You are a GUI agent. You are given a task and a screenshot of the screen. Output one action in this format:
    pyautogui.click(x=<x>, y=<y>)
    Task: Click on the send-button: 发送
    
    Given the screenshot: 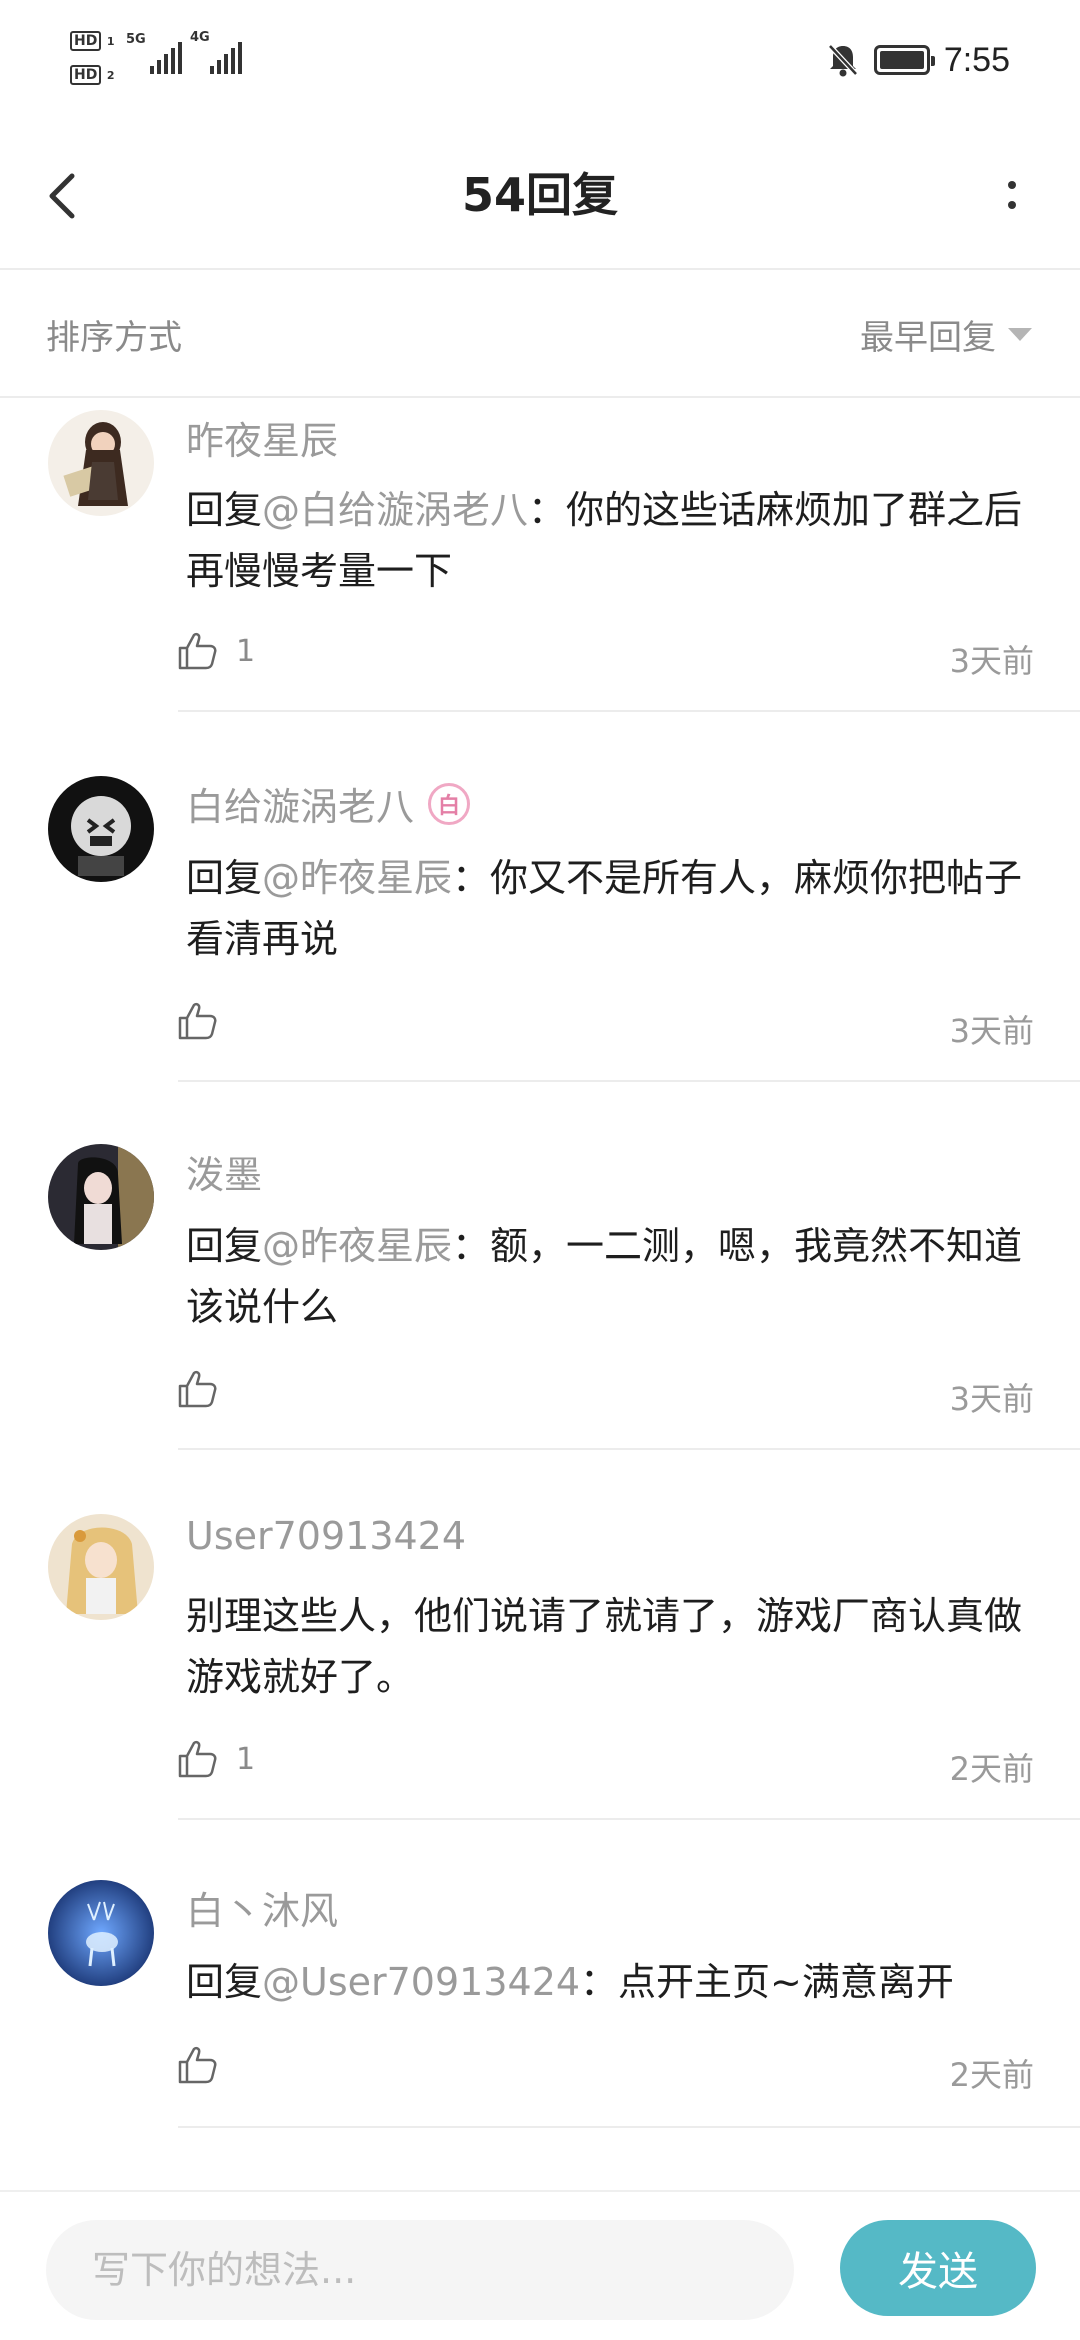 What is the action you would take?
    pyautogui.click(x=938, y=2268)
    